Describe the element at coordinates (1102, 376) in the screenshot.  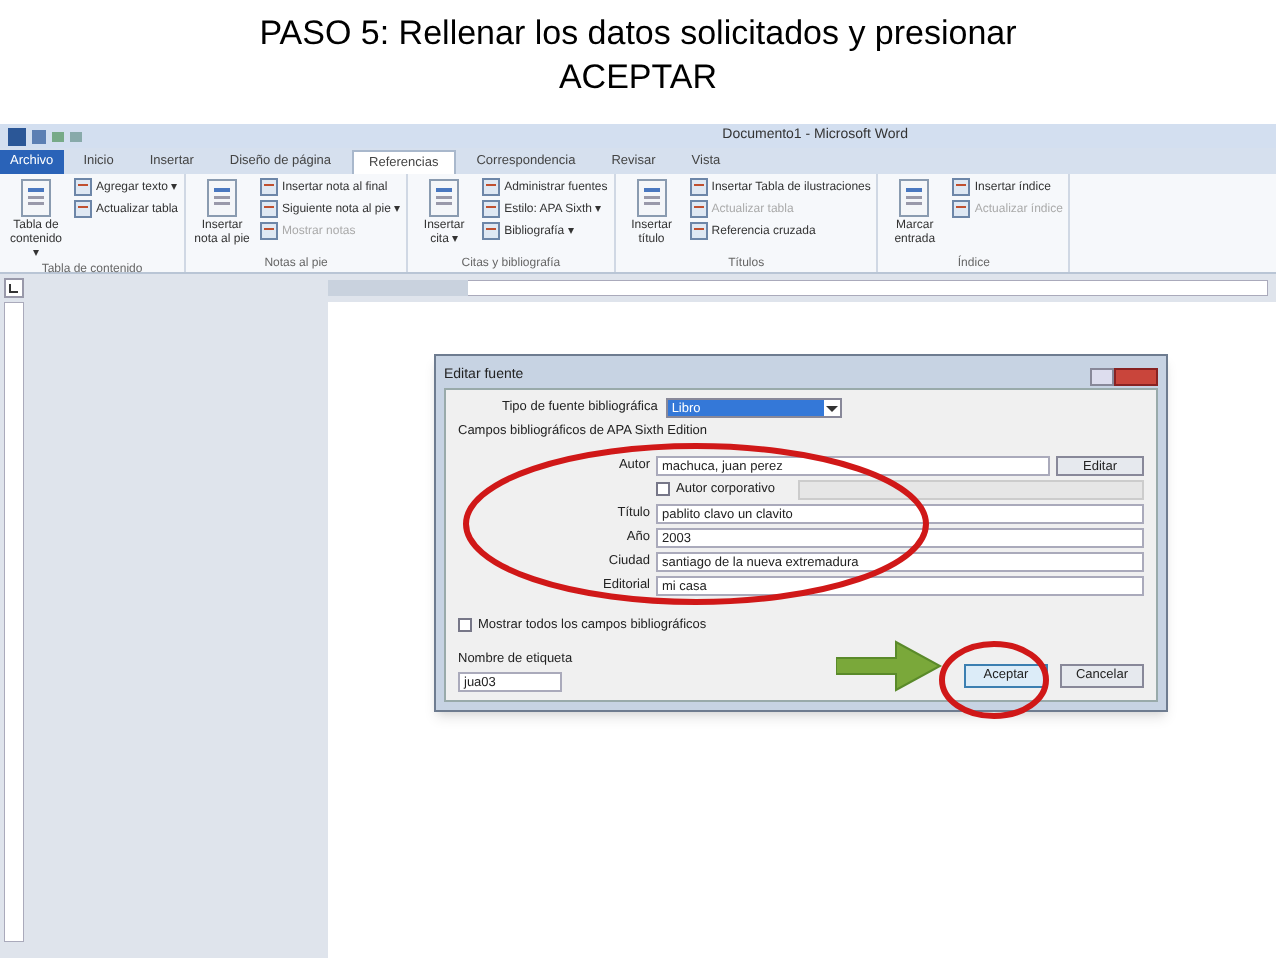
I see `help-button` at that location.